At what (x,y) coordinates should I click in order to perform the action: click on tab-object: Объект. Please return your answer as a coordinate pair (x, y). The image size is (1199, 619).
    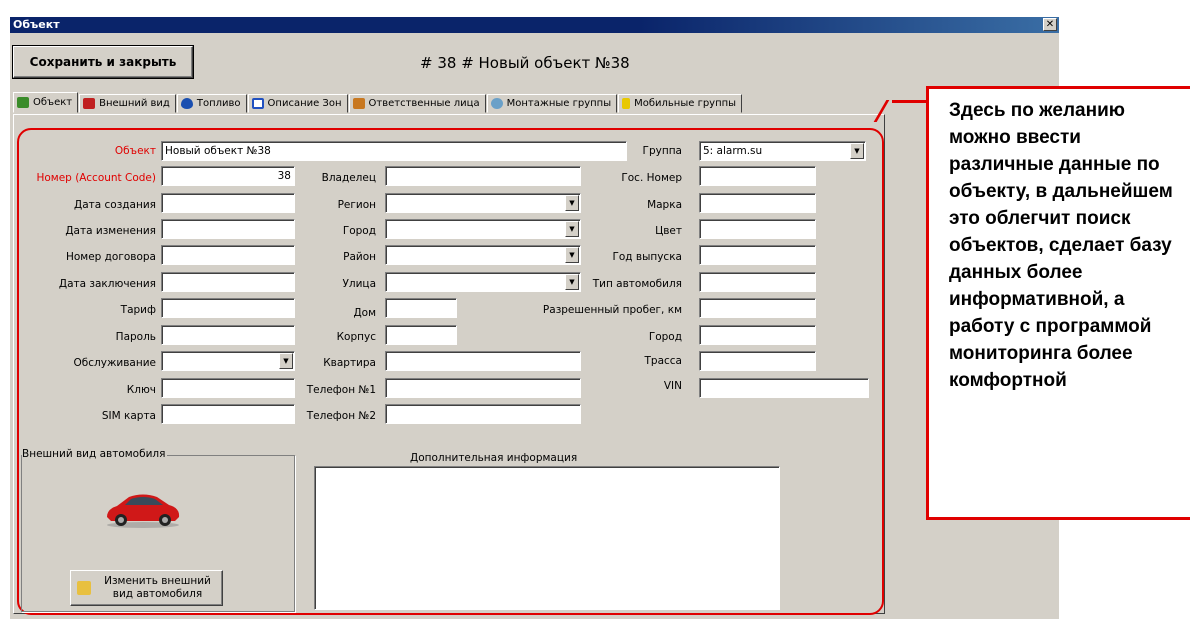
    Looking at the image, I should click on (46, 102).